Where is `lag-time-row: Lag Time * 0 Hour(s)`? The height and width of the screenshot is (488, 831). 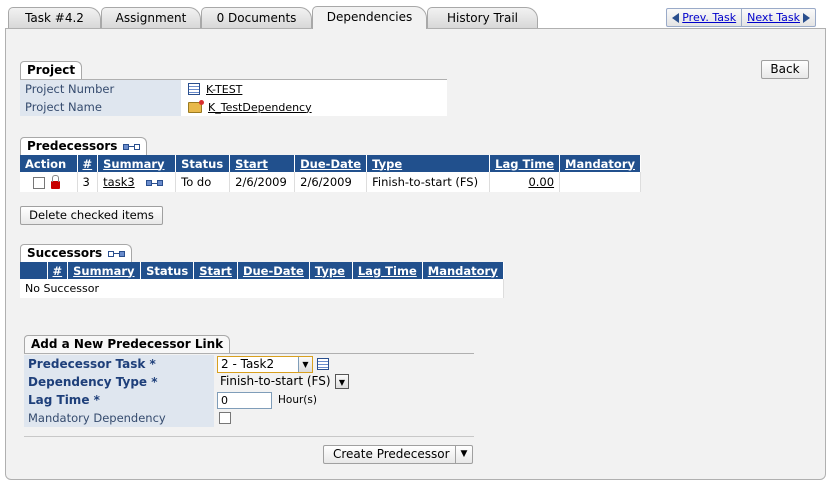 lag-time-row: Lag Time * 0 Hour(s) is located at coordinates (249, 400).